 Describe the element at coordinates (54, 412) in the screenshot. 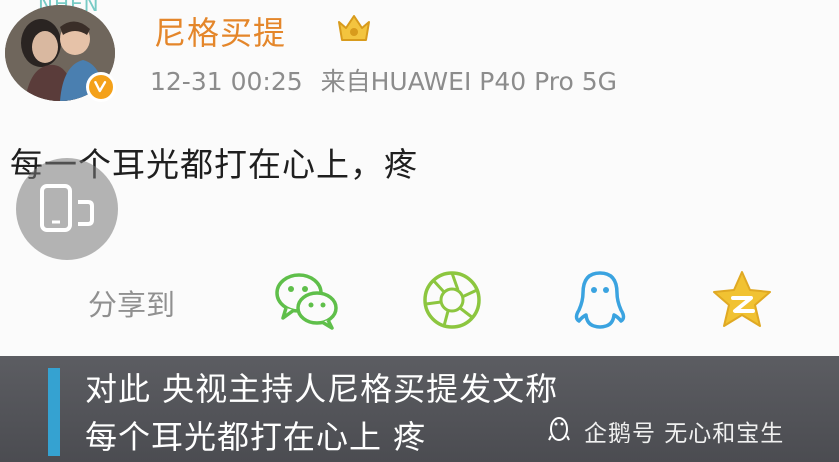

I see `caption-accent-bar` at that location.